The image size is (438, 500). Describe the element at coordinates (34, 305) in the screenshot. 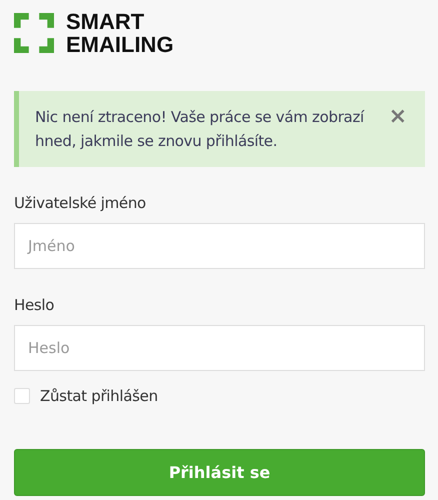

I see `field-label: Heslo` at that location.